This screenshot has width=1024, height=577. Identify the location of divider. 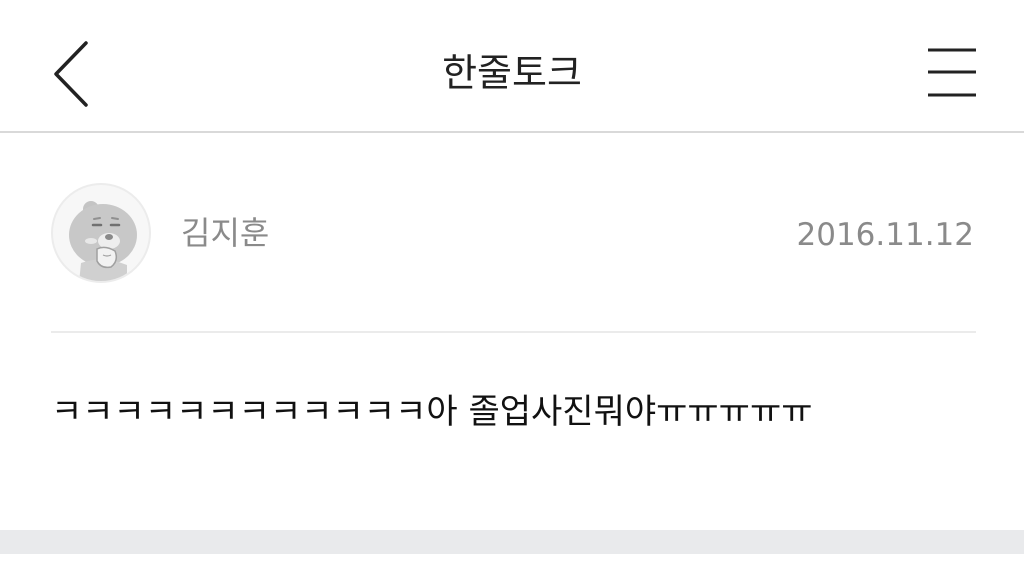
(513, 332).